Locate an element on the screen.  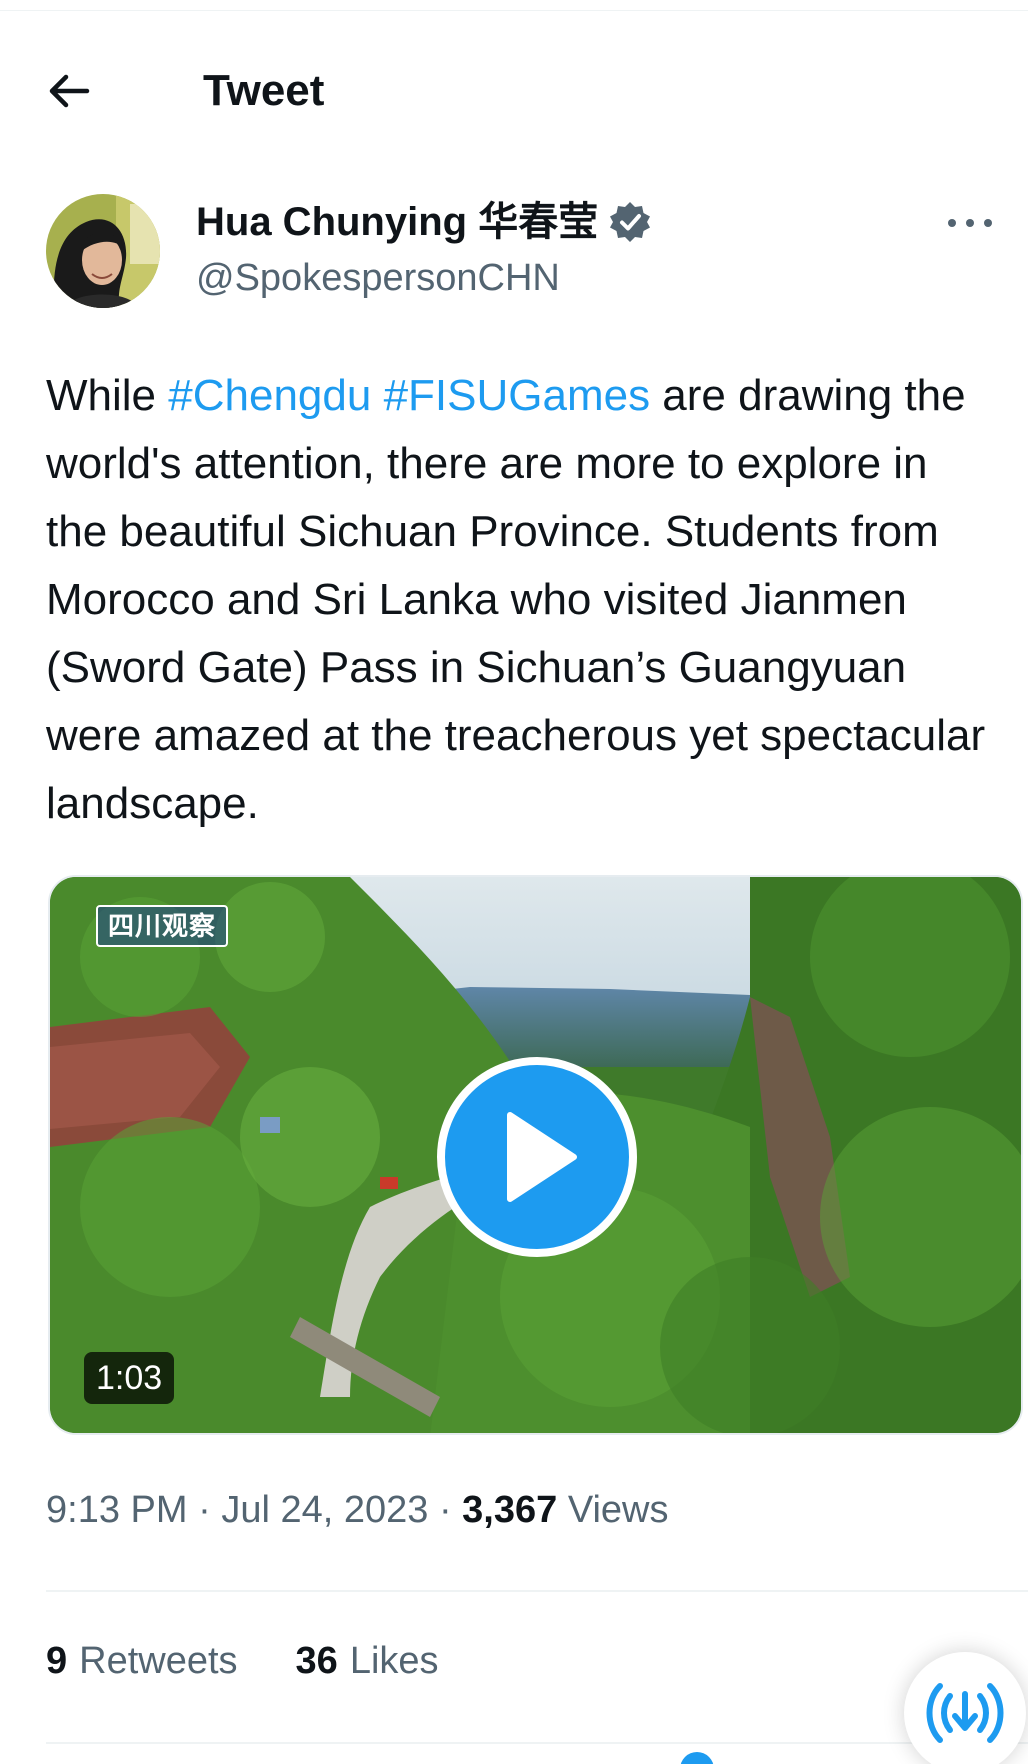
views-label: Views is located at coordinates (618, 1510).